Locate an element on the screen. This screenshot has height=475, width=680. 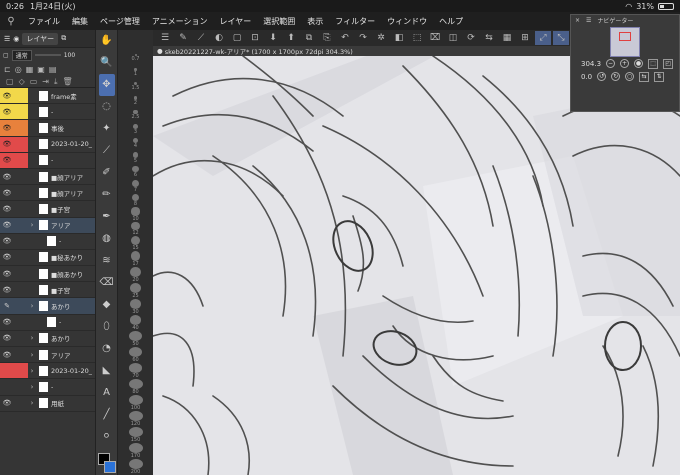
brush-size-item: 50 is located at coordinates (136, 338).